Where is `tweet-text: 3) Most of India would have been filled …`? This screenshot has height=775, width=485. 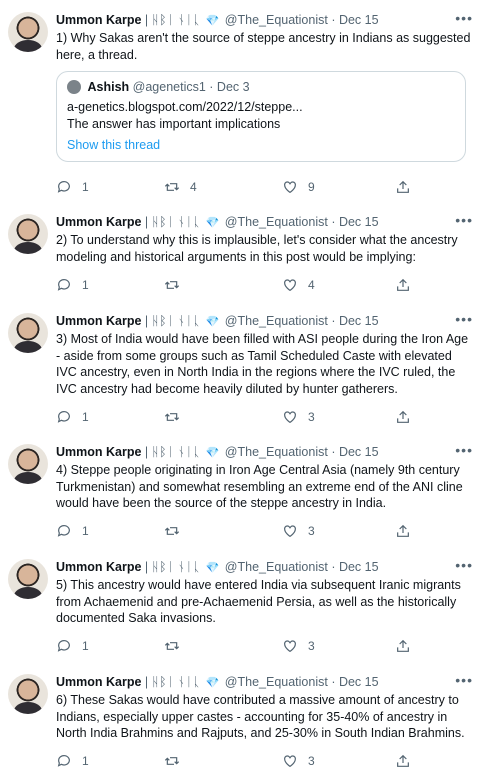
tweet-text: 3) Most of India would have been filled … is located at coordinates (262, 364).